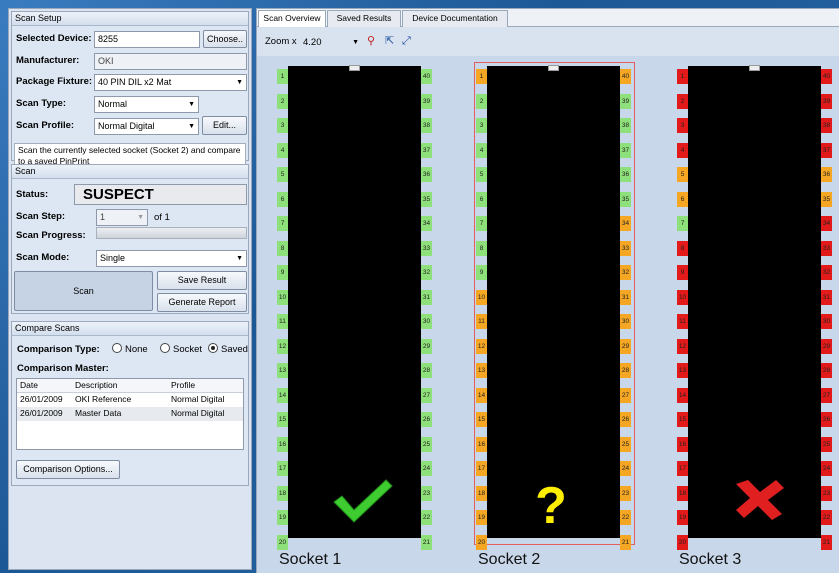 The image size is (839, 573). What do you see at coordinates (202, 280) in the screenshot?
I see `save-result-button: Save Result` at bounding box center [202, 280].